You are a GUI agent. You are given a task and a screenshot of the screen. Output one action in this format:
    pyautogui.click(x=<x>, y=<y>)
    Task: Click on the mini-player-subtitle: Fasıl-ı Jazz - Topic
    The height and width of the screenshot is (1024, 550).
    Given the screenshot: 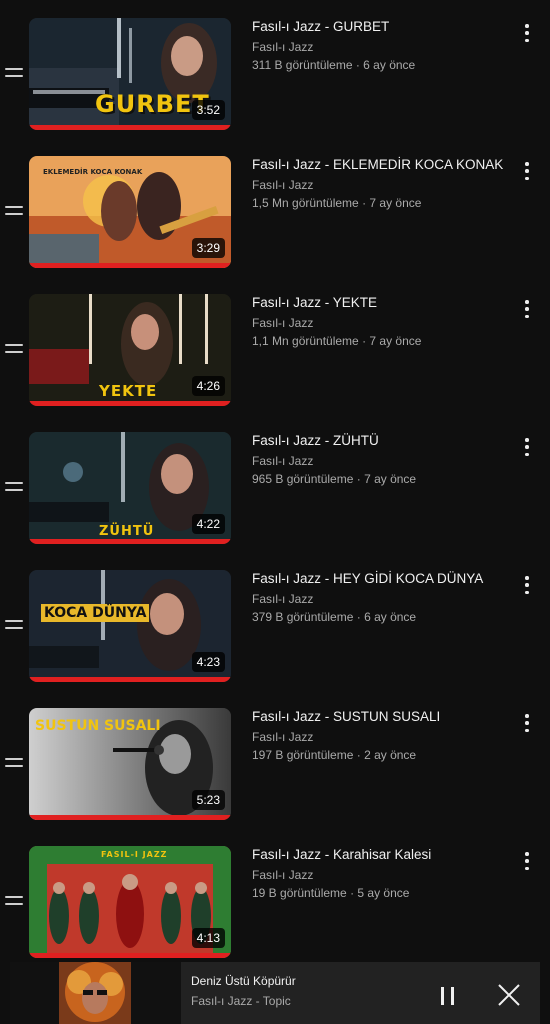 What is the action you would take?
    pyautogui.click(x=241, y=1001)
    